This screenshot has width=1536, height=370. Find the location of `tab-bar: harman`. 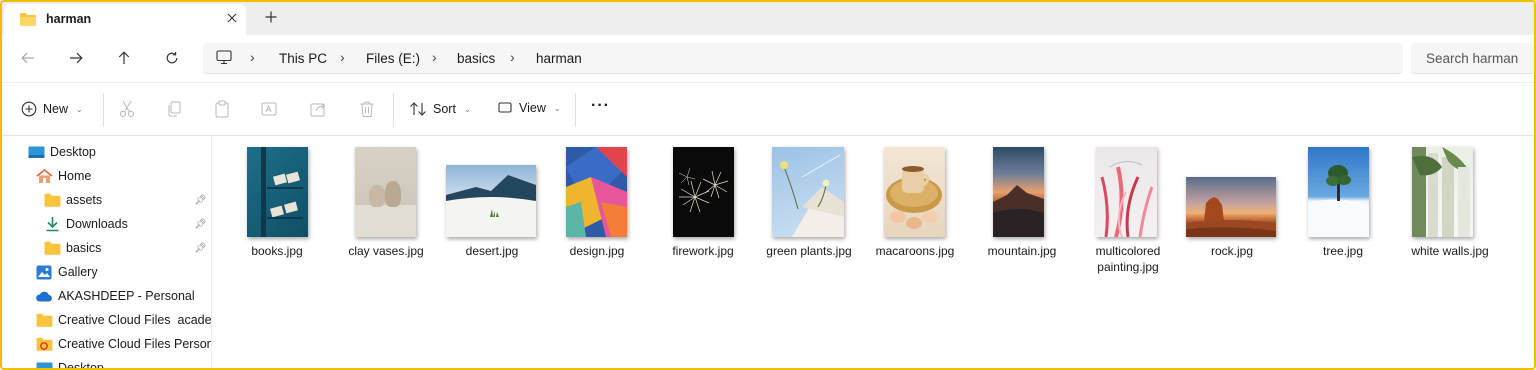

tab-bar: harman is located at coordinates (768, 18).